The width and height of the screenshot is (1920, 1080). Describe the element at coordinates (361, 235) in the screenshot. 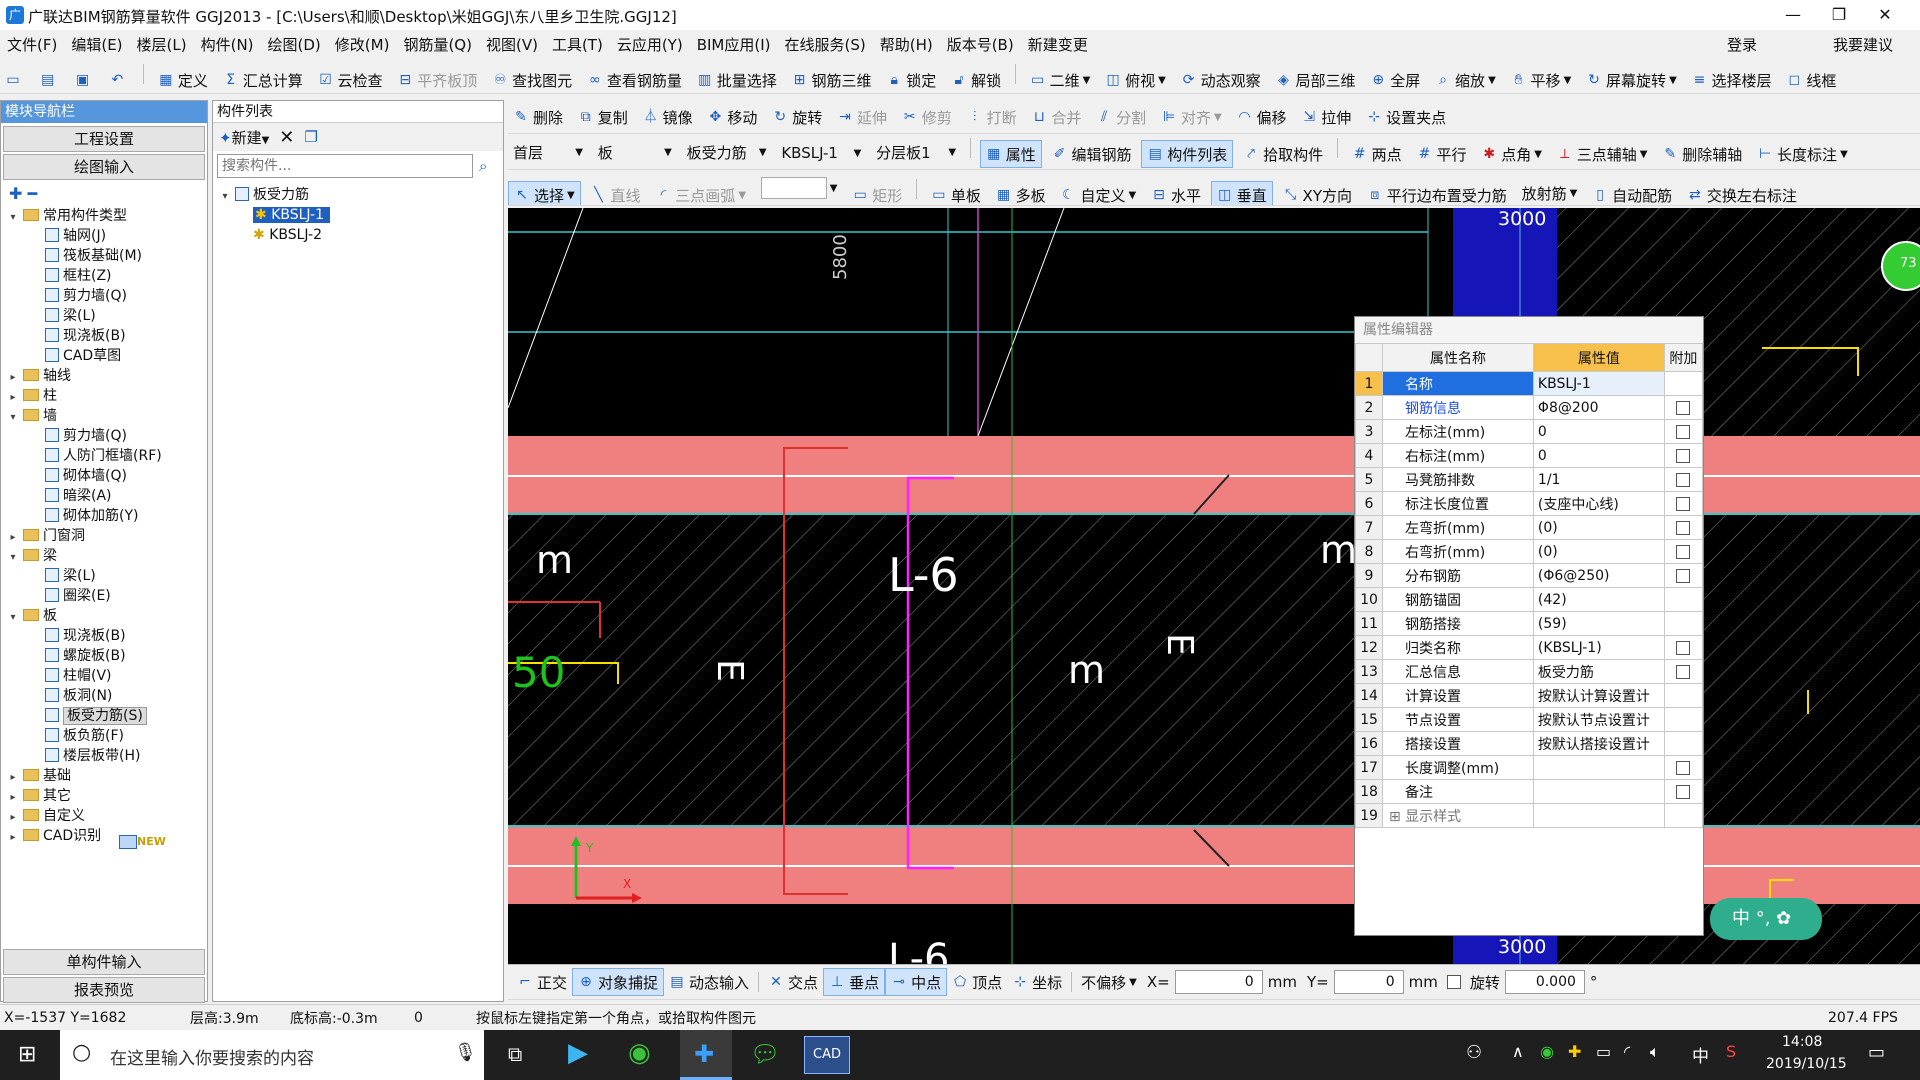

I see `component-item-kbslj-2: ✱ KBSLJ-2` at that location.